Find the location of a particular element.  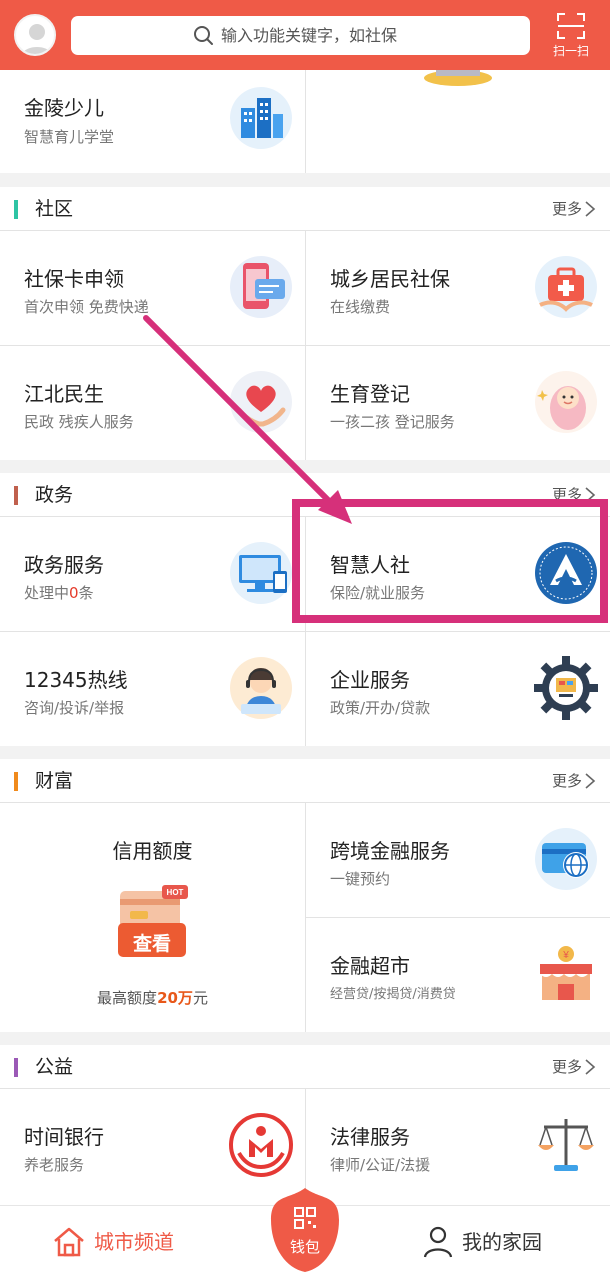

search-icon is located at coordinates (203, 35).